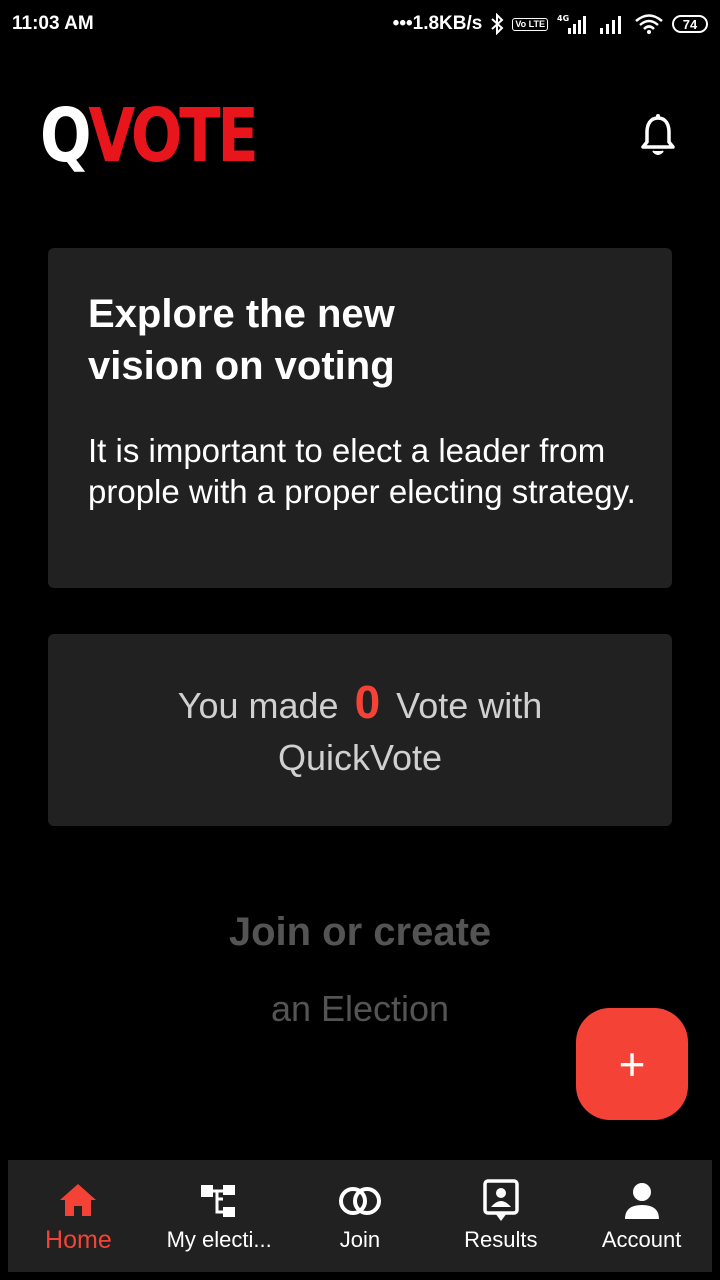  I want to click on explore-title: Explore the new vision on voting, so click(241, 340).